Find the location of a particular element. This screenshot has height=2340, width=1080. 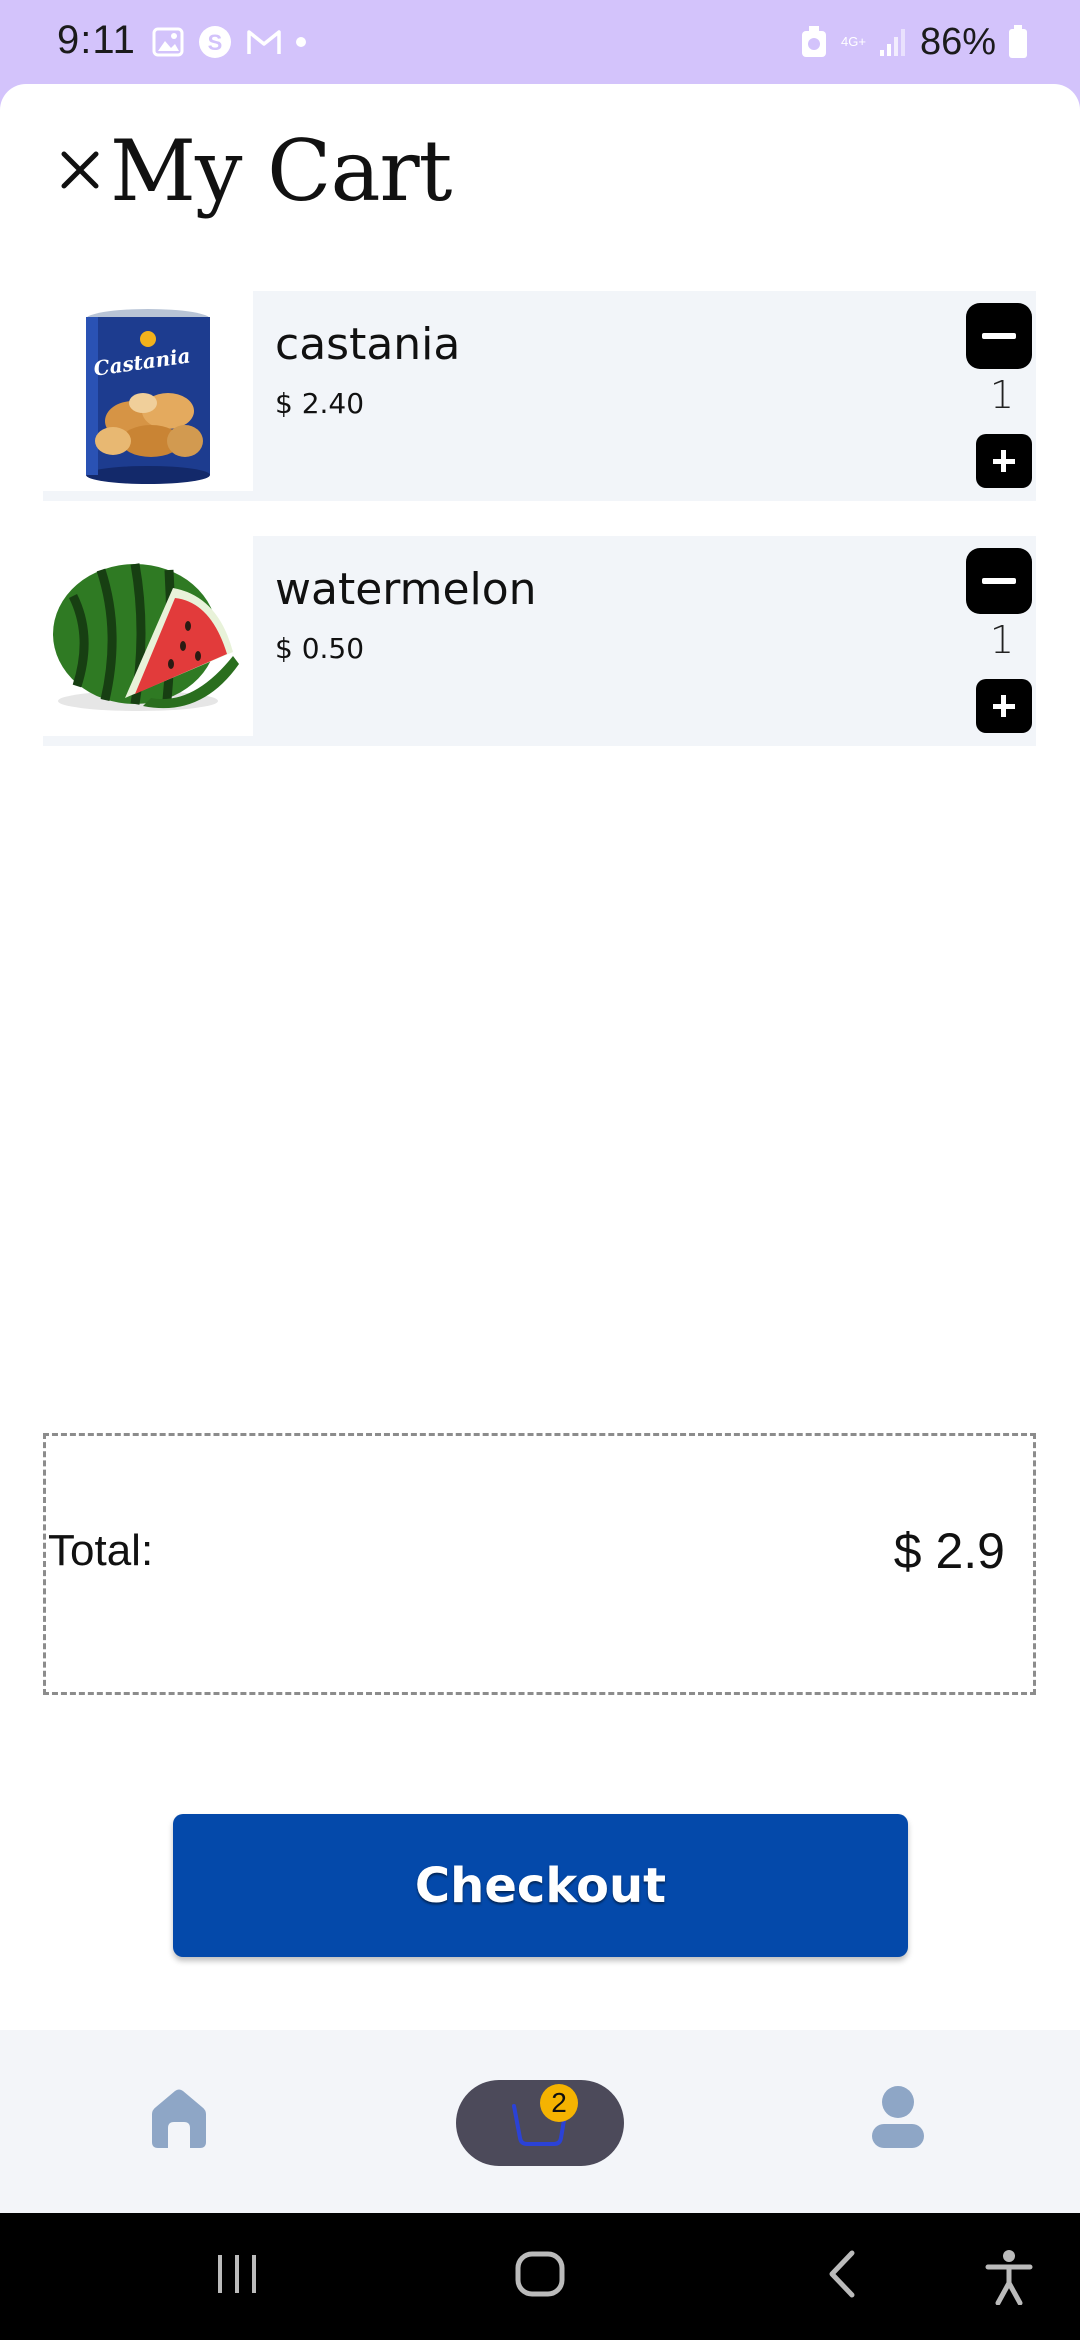

more-notifications-icon is located at coordinates (301, 42).